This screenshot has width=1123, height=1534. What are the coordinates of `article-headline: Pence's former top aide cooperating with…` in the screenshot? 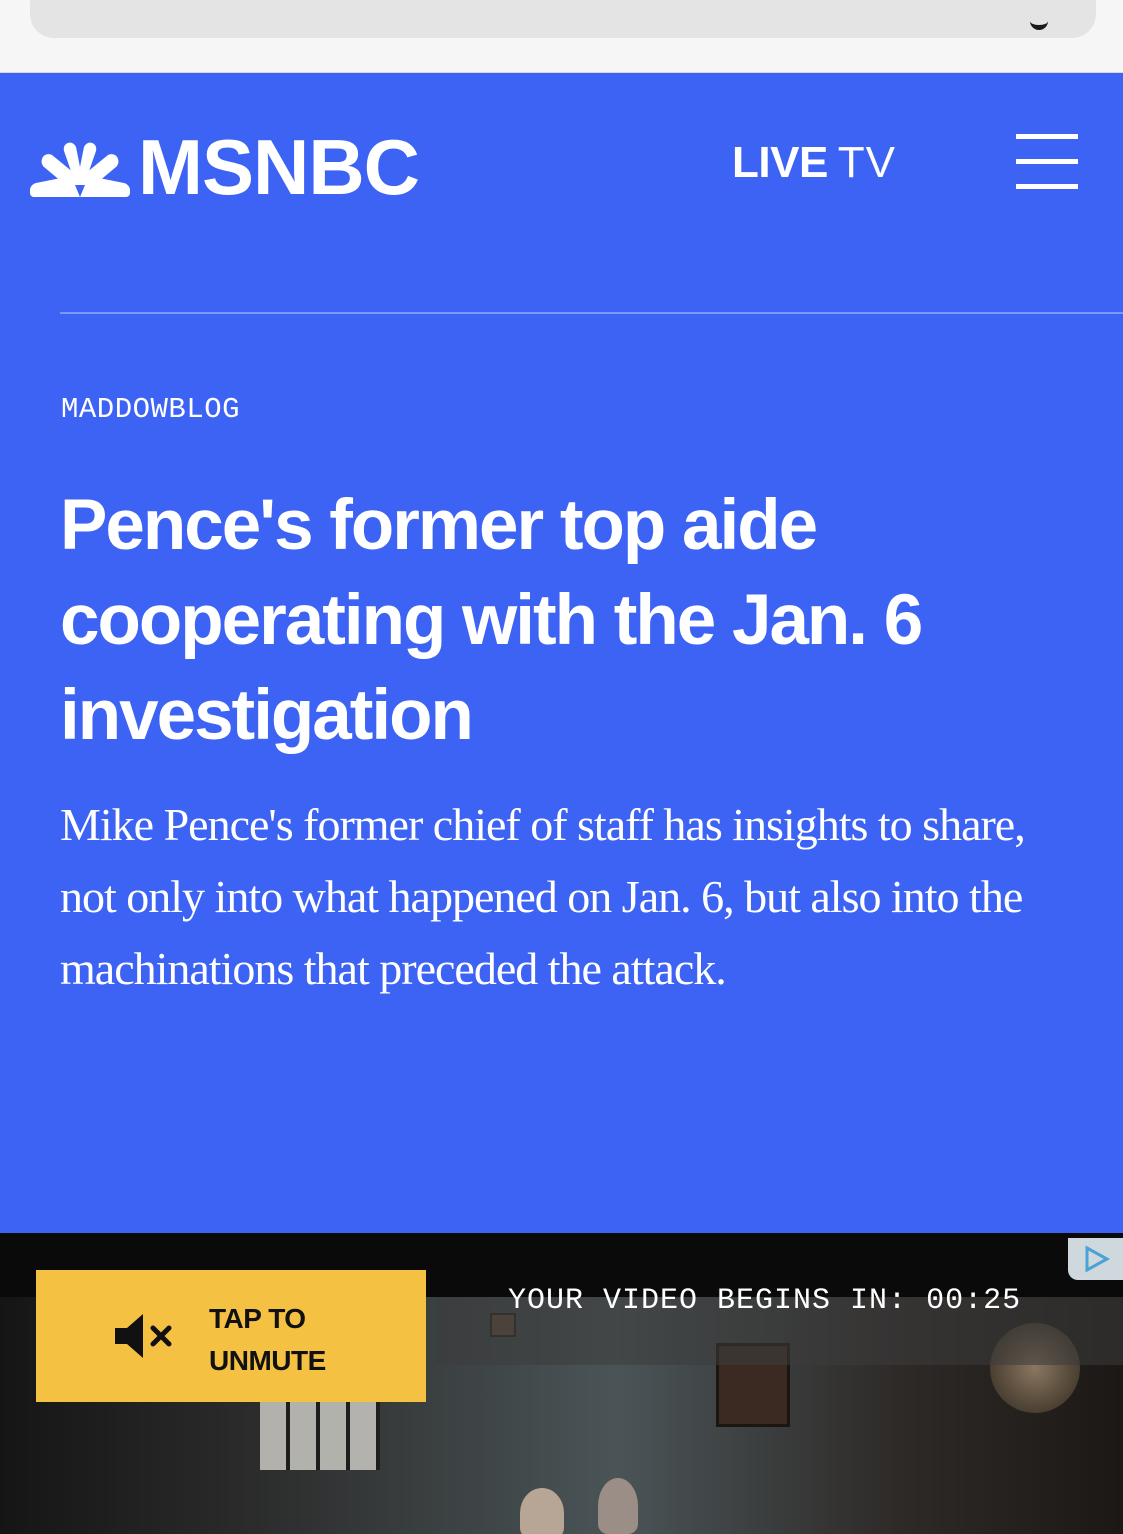 It's located at (491, 620).